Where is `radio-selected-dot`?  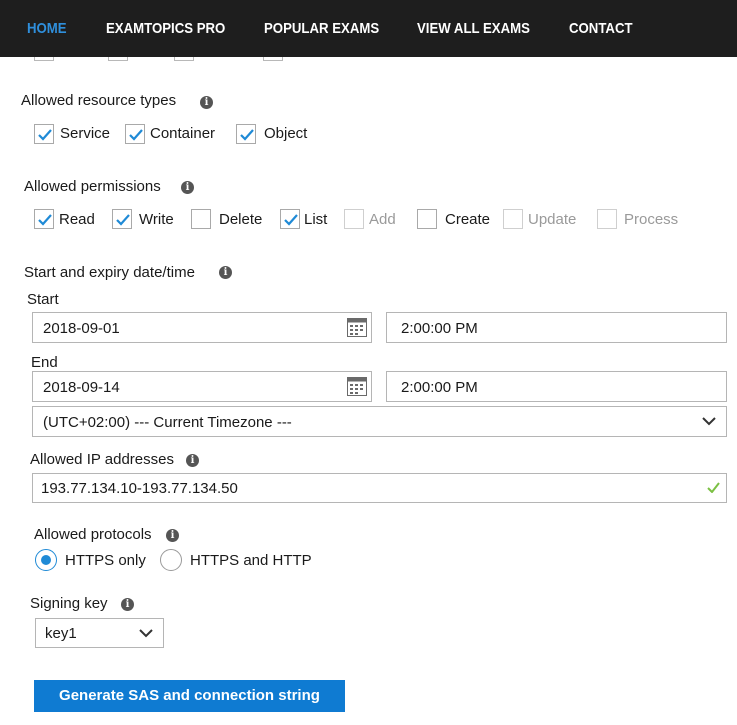 radio-selected-dot is located at coordinates (46, 560).